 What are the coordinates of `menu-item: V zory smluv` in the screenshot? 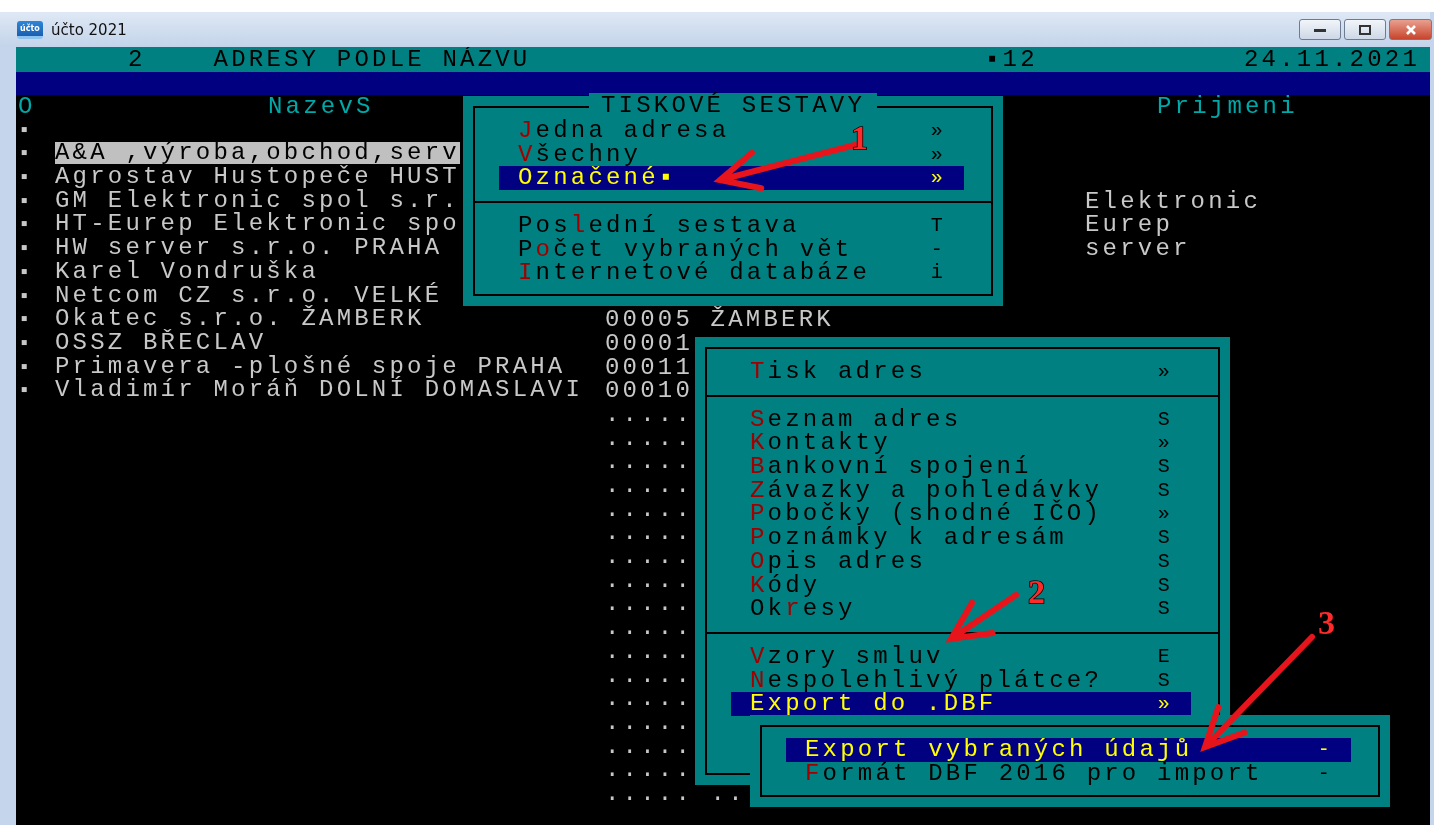 It's located at (847, 656).